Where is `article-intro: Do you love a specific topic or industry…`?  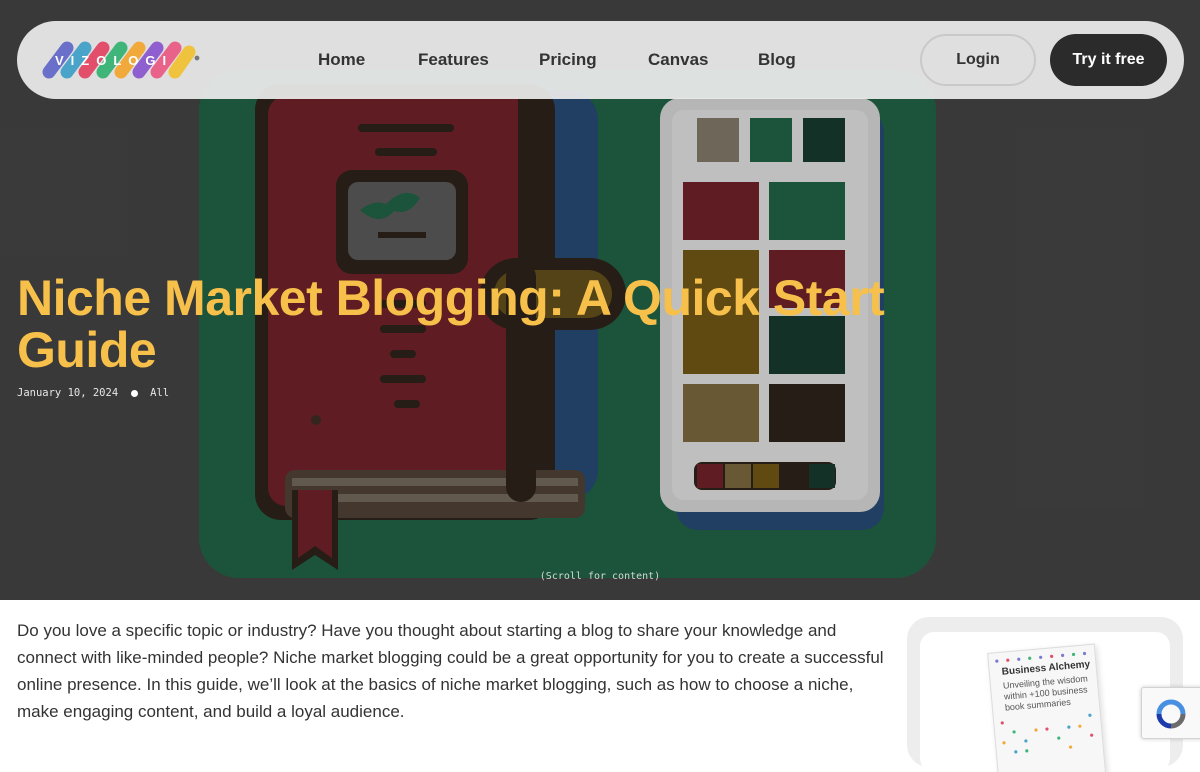 article-intro: Do you love a specific topic or industry… is located at coordinates (450, 671).